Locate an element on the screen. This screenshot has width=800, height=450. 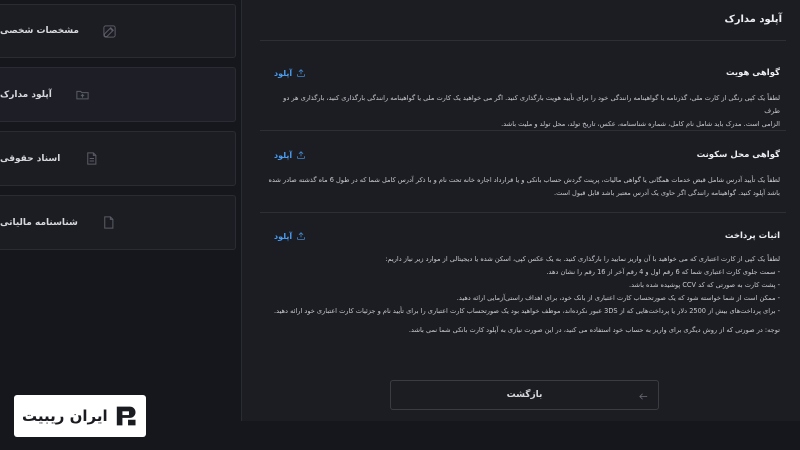
section-title: گواهی هویت is located at coordinates (752, 73).